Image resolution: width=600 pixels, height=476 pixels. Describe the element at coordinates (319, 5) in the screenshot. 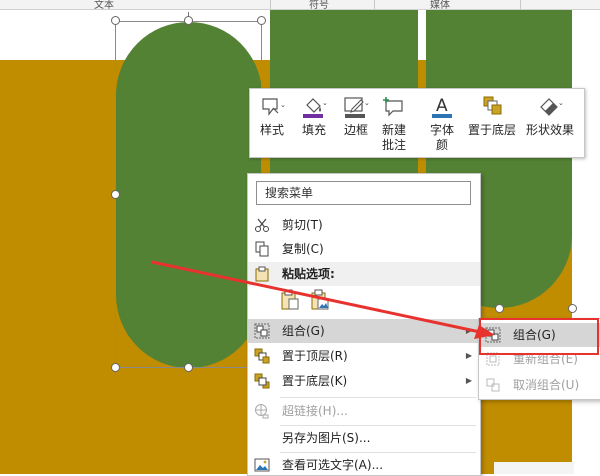

I see `ruler-label-symbol: 符号` at that location.